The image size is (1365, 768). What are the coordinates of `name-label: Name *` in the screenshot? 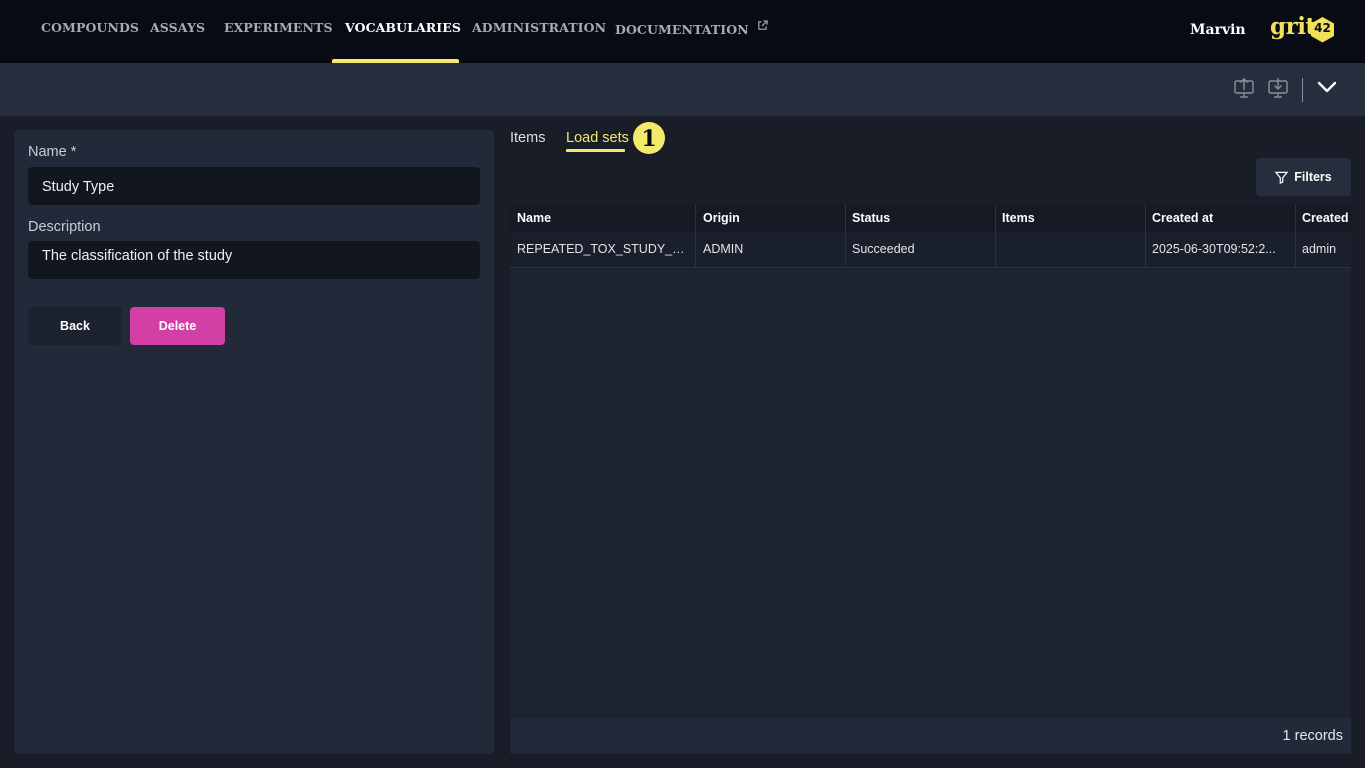 It's located at (52, 152).